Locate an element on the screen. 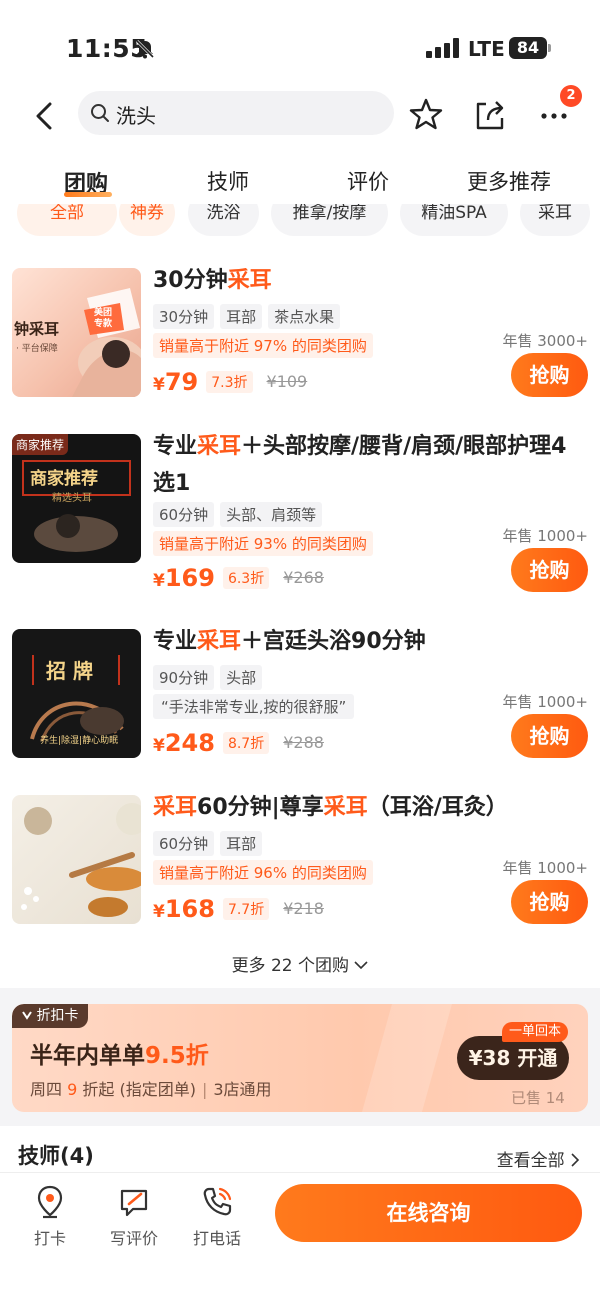 Image resolution: width=600 pixels, height=1305 pixels. deal-tags: 60分钟 头部、肩颈等 is located at coordinates (240, 514).